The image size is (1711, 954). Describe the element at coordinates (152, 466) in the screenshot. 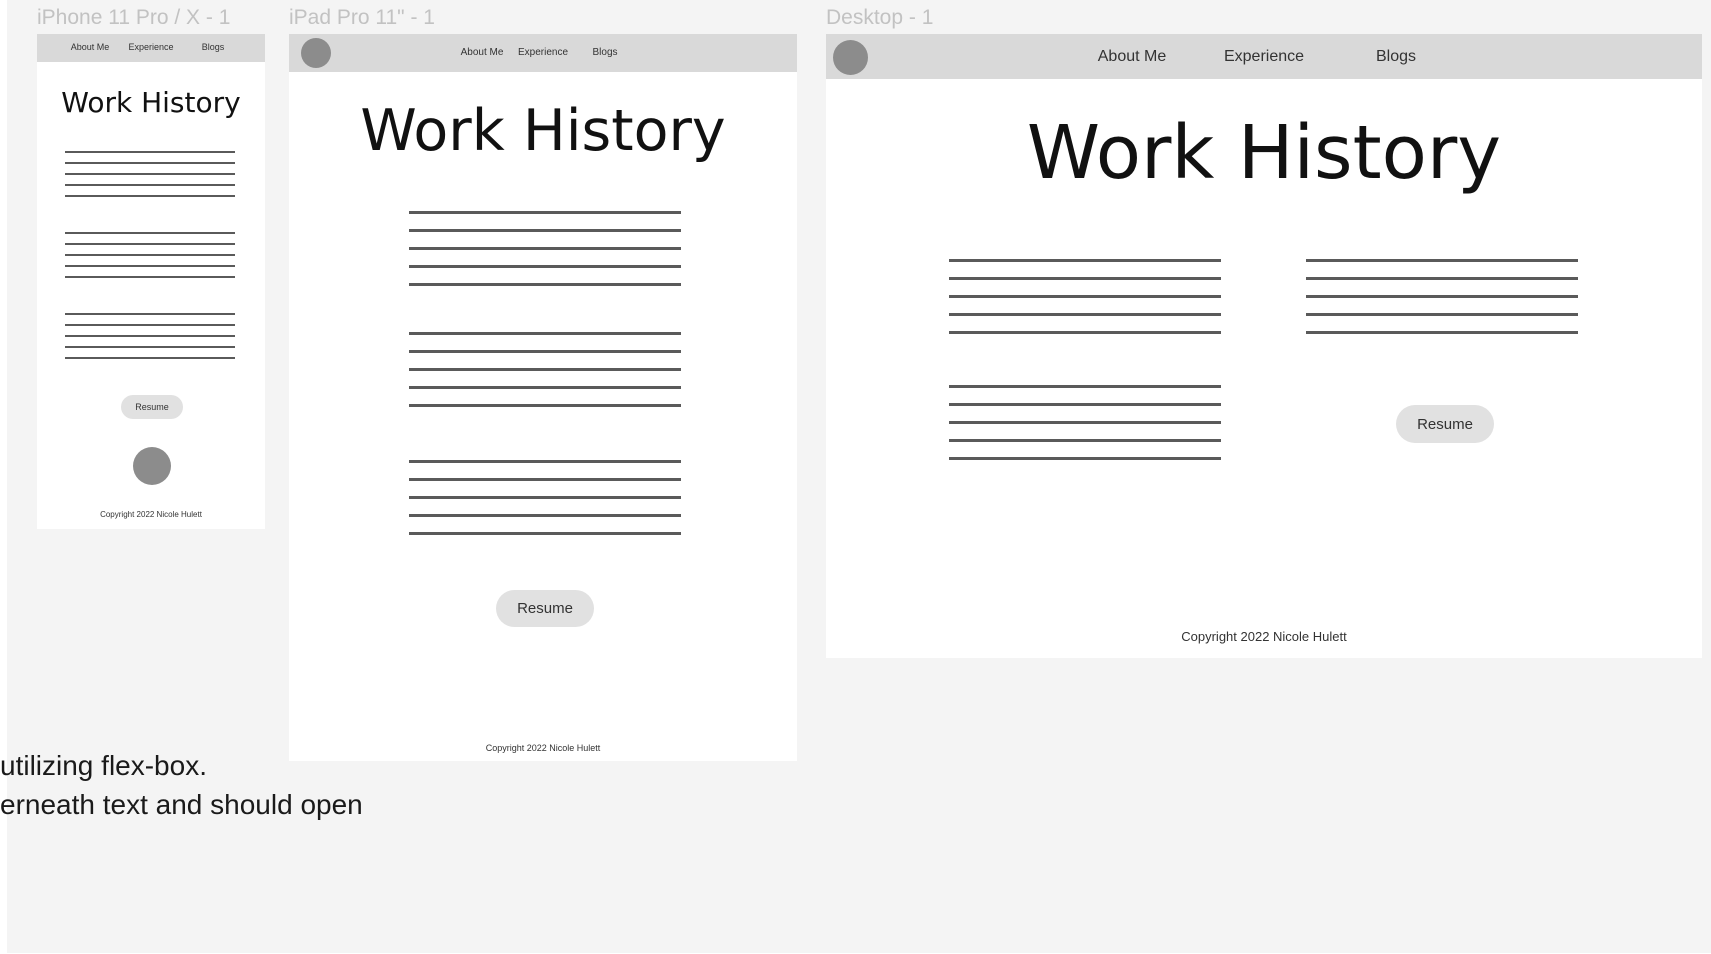

I see `phone-footer-avatar` at that location.